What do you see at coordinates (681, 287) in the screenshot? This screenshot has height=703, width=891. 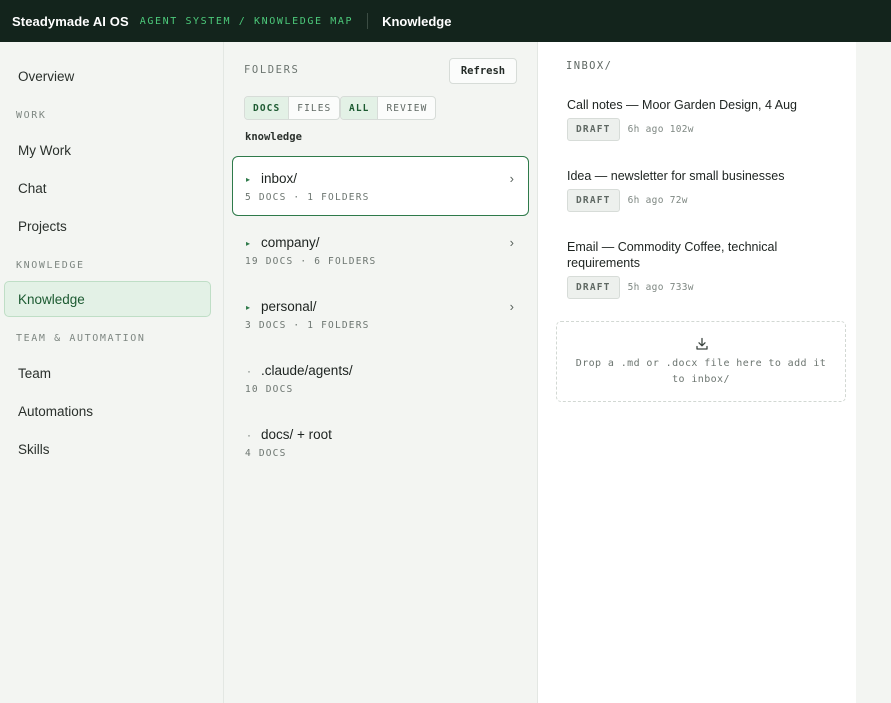 I see `doc-word-count: 733w` at bounding box center [681, 287].